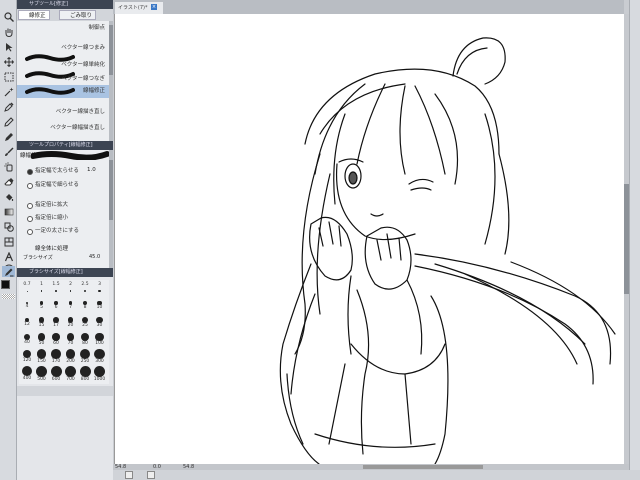  I want to click on gradient-icon, so click(8, 211).